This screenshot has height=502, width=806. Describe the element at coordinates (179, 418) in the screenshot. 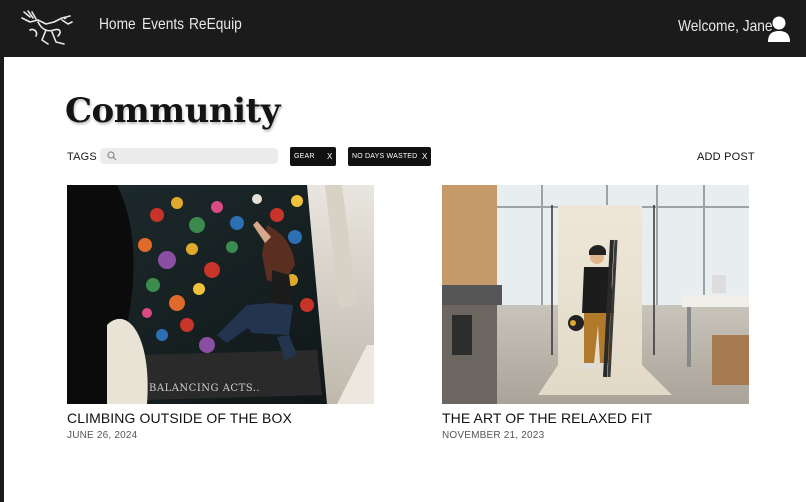

I see `post-title-climbing: CLIMBING OUTSIDE OF THE BOX` at that location.